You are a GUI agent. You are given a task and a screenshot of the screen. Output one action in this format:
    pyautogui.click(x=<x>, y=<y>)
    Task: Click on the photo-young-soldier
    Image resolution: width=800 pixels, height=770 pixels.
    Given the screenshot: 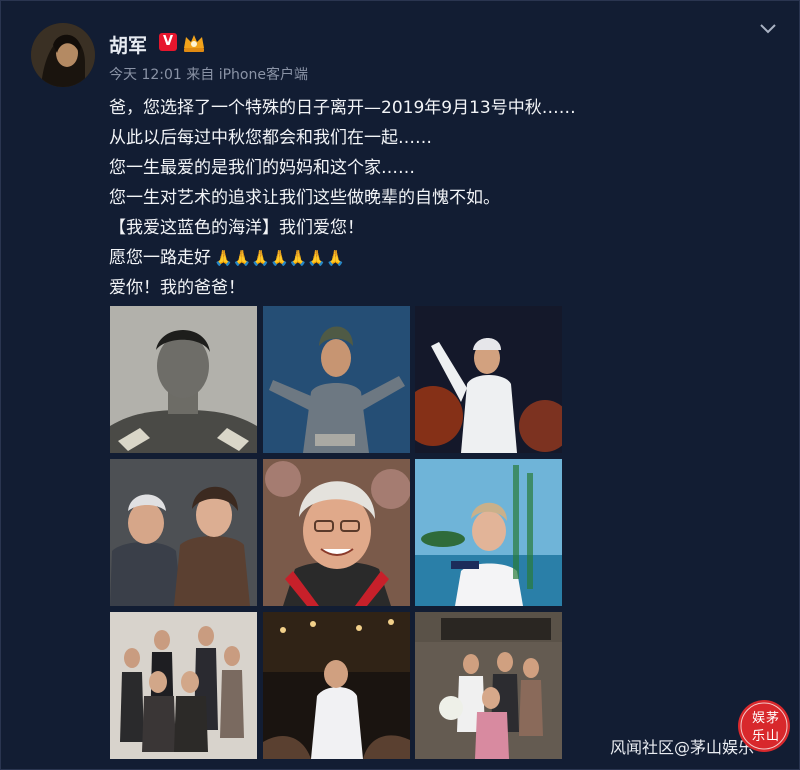 What is the action you would take?
    pyautogui.click(x=183, y=379)
    